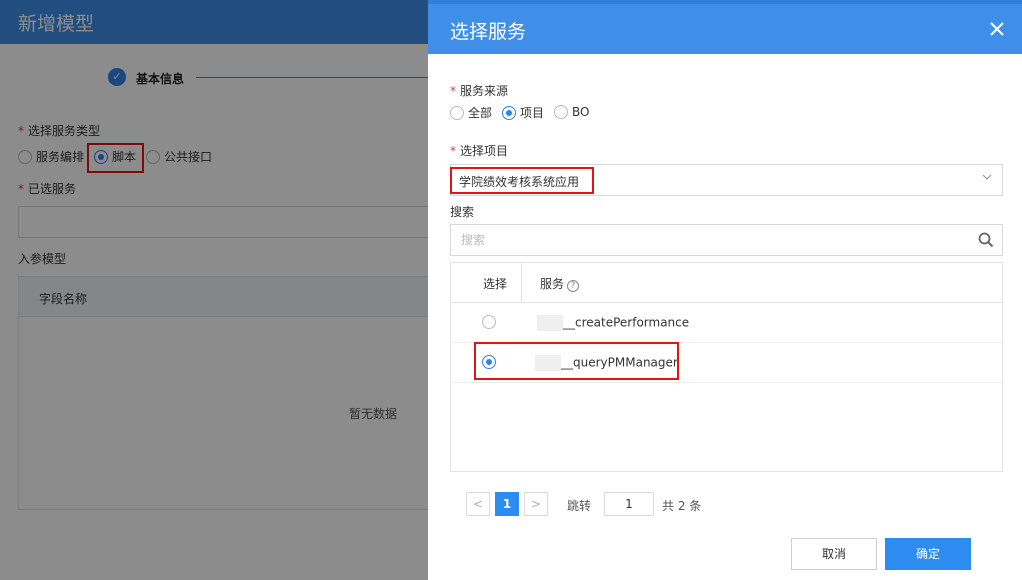 The image size is (1022, 580). Describe the element at coordinates (479, 151) in the screenshot. I see `select-project-label: * 选择项目` at that location.